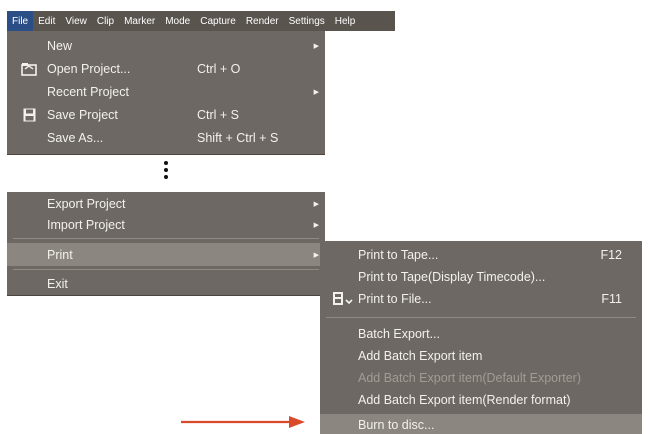  What do you see at coordinates (481, 255) in the screenshot?
I see `menu-item-print-to-tape: Print to Tape... F12` at bounding box center [481, 255].